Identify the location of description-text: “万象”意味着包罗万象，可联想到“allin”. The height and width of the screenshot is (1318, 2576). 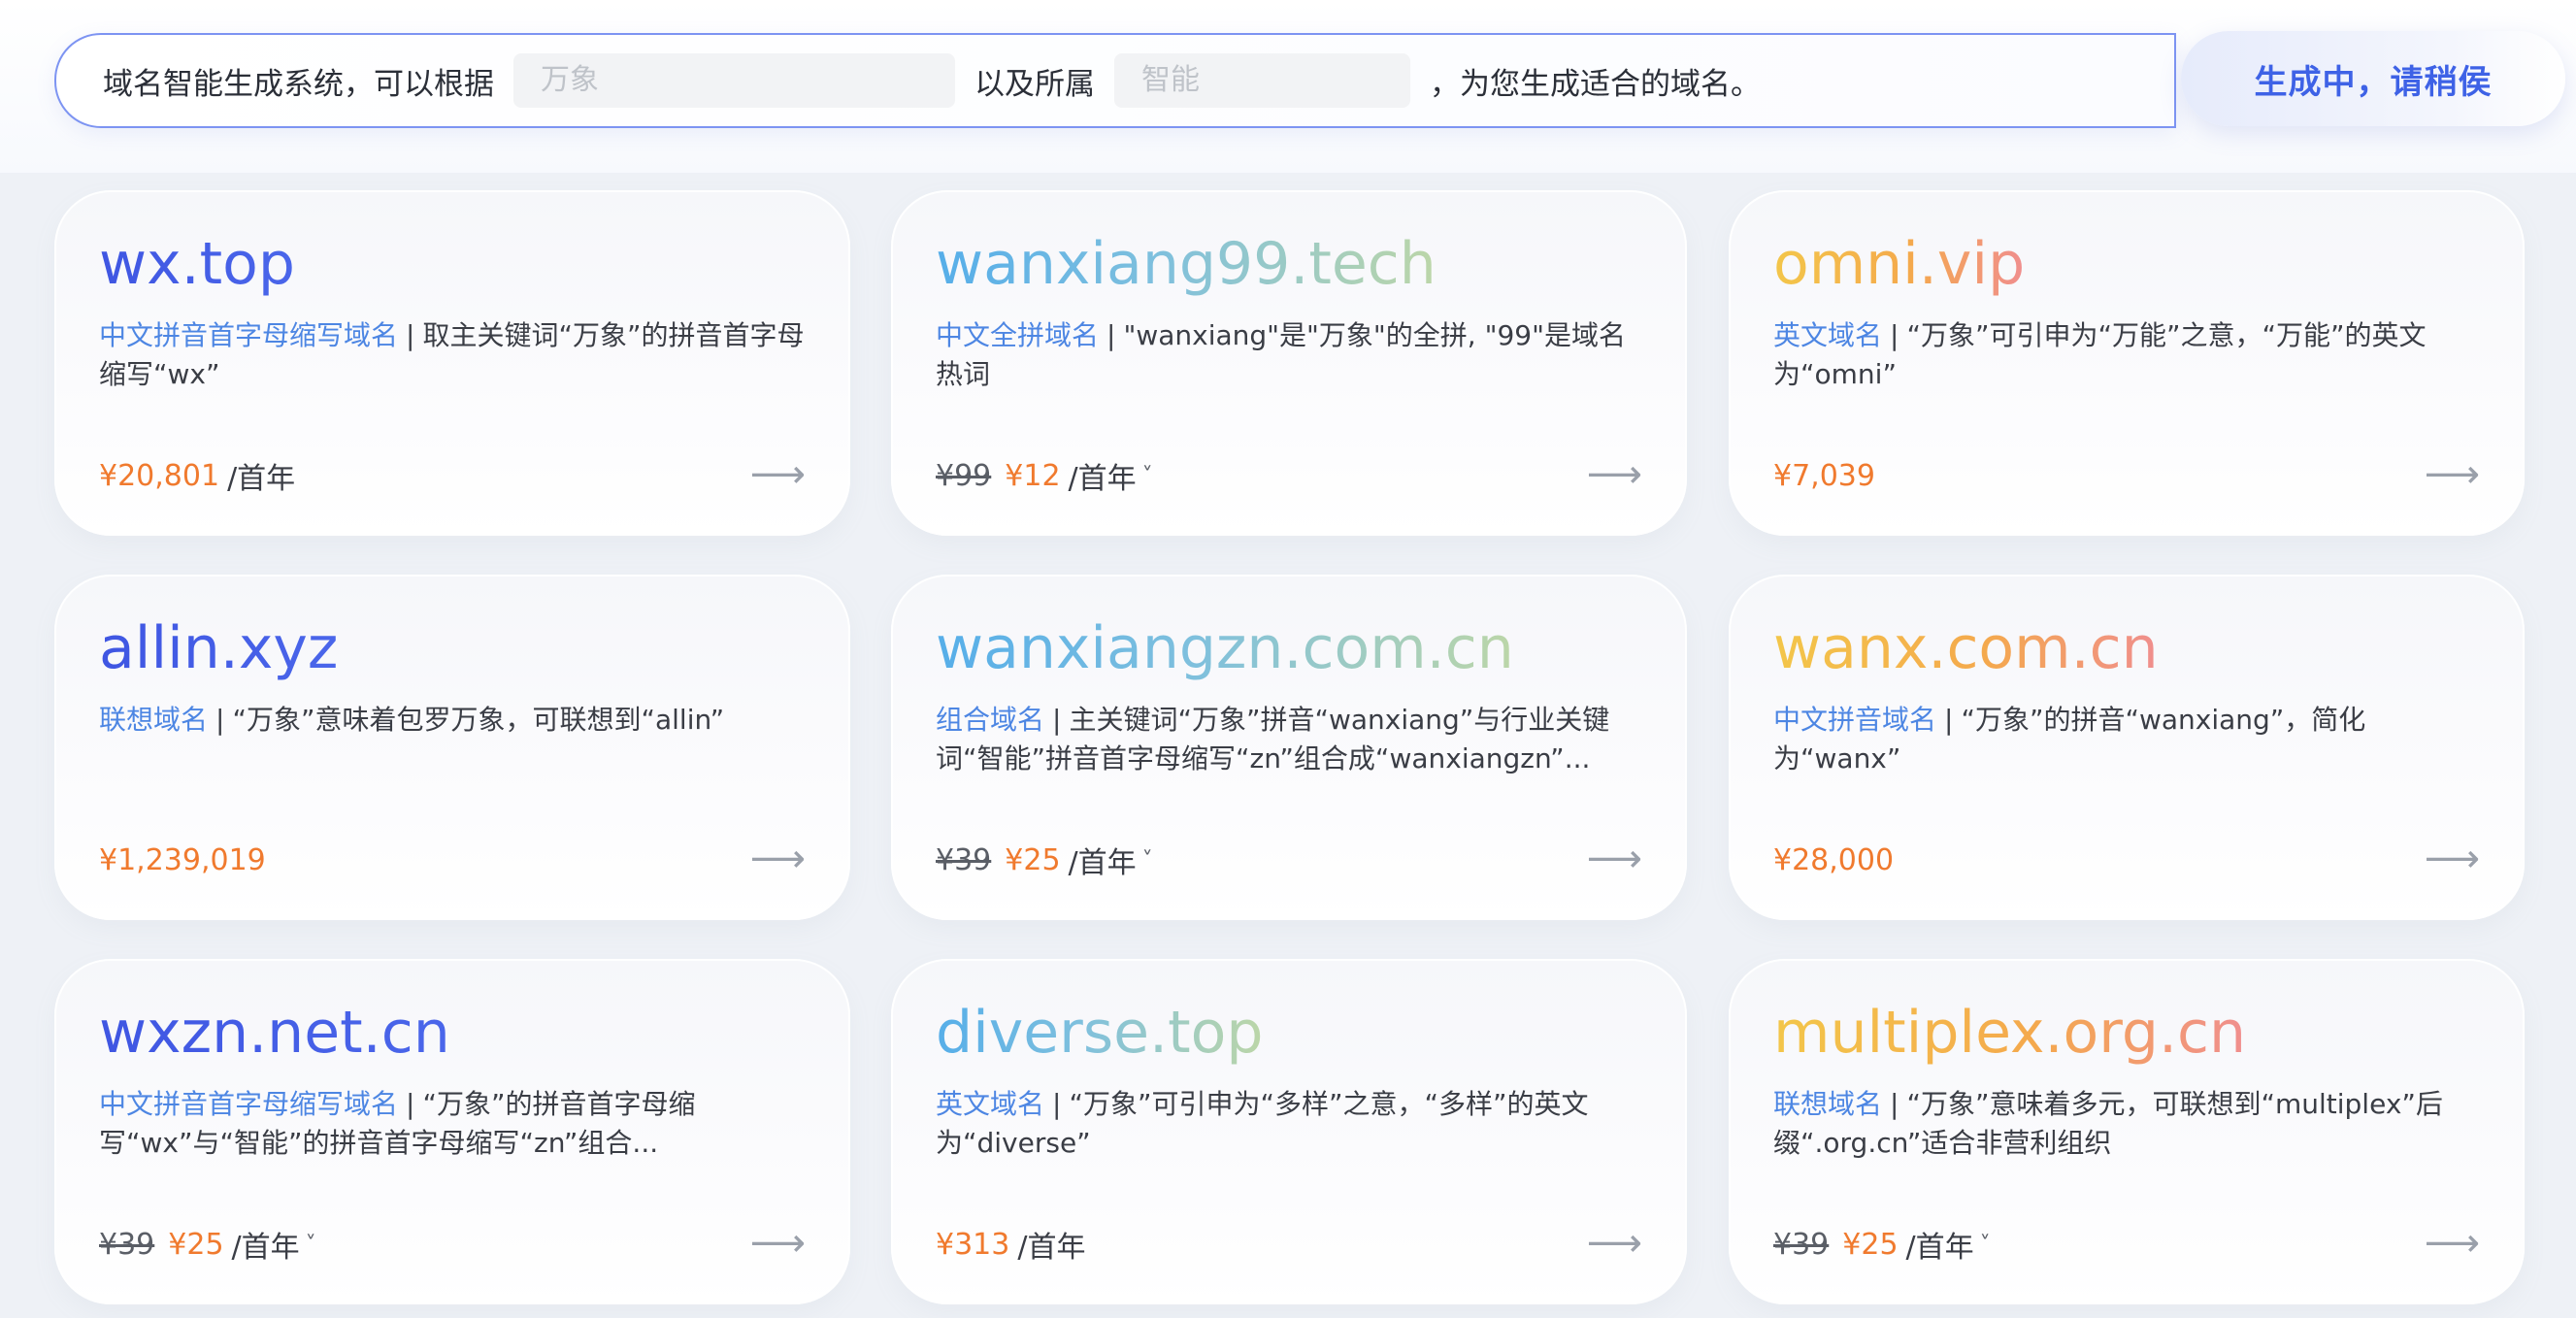
(478, 720).